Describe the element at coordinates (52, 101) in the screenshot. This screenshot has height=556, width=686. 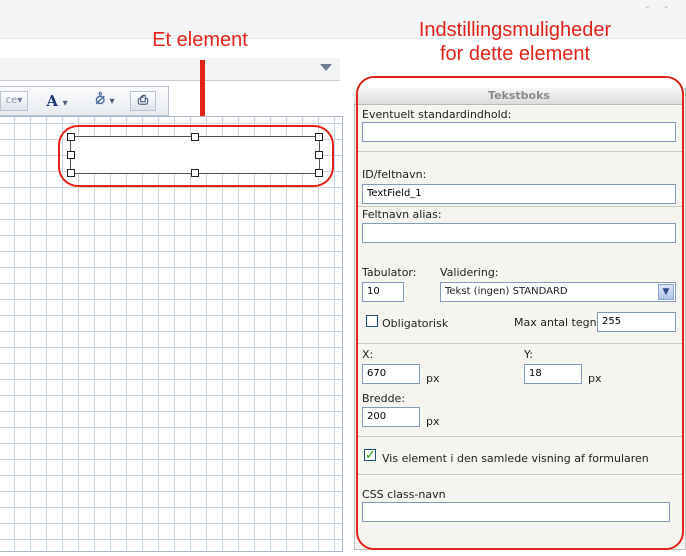
I see `font-icon: A` at that location.